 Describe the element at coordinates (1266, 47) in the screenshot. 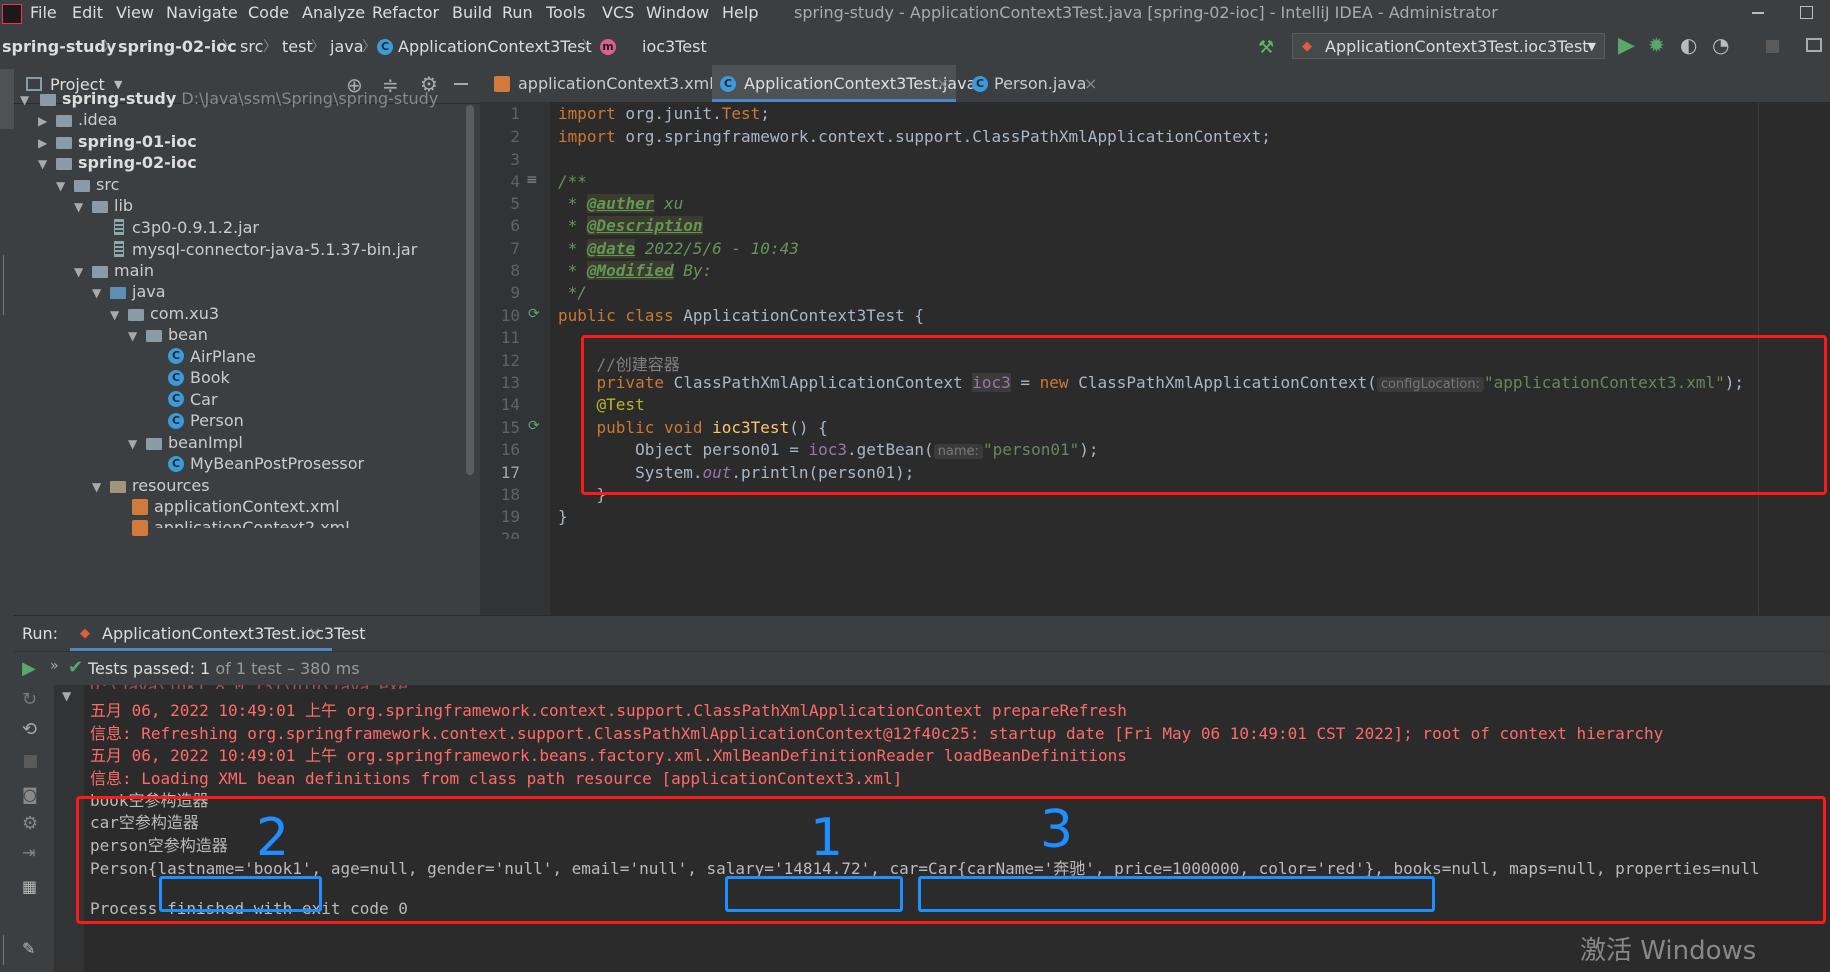

I see `build-hammer-icon: ⚒` at that location.